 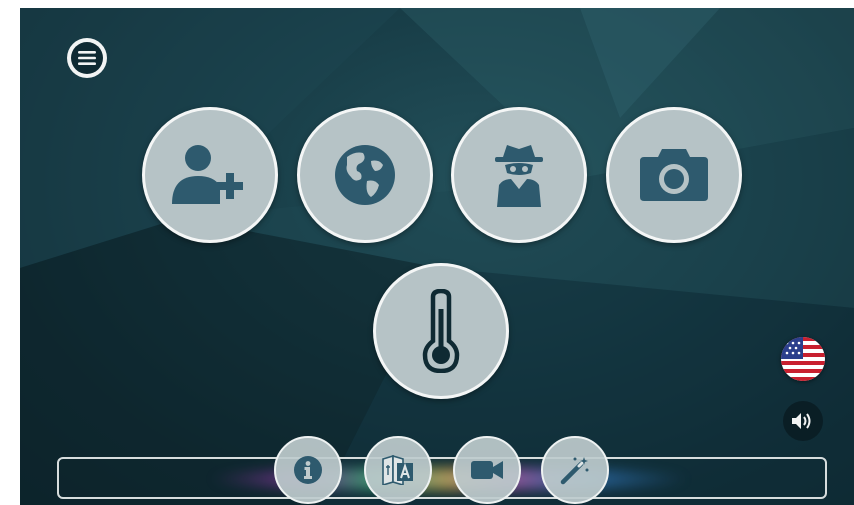 I want to click on magic-wand-button, so click(x=575, y=470).